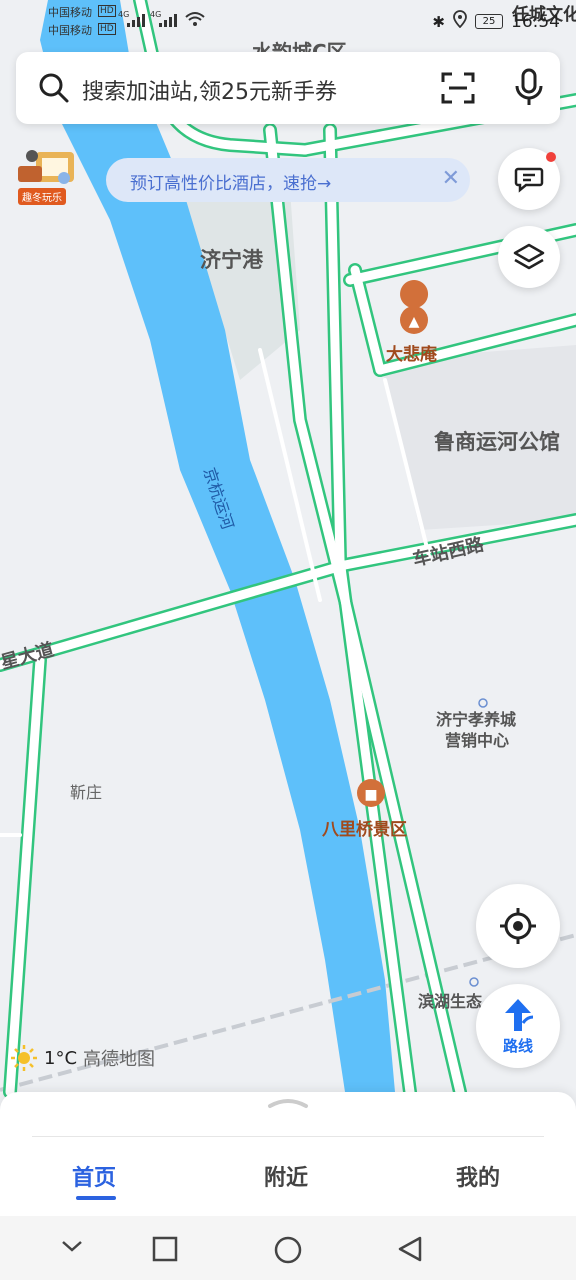  I want to click on battery-icon: 25, so click(489, 21).